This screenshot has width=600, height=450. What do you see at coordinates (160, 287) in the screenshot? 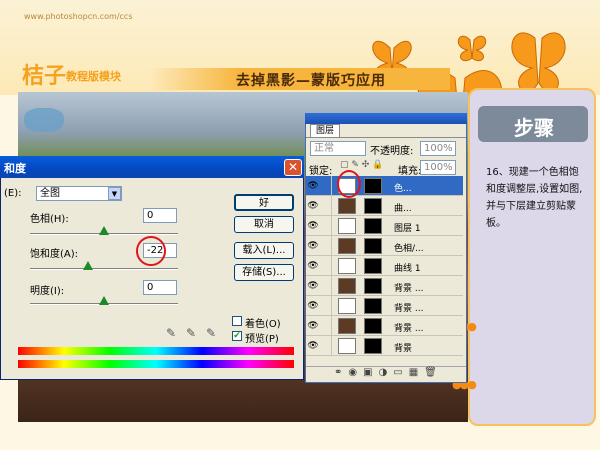
I see `lightness-input: 0` at bounding box center [160, 287].